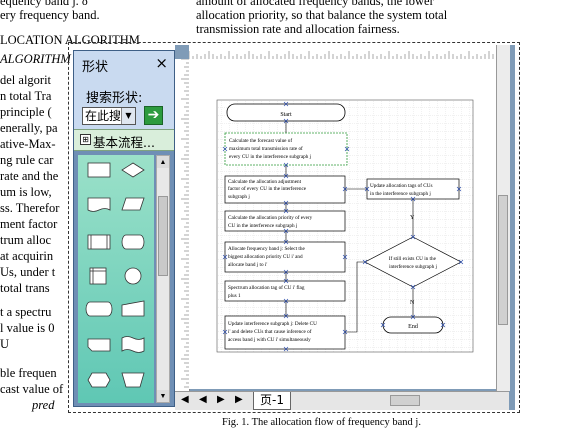 Image resolution: width=587 pixels, height=437 pixels. What do you see at coordinates (98, 276) in the screenshot?
I see `internal-storage-shape` at bounding box center [98, 276].